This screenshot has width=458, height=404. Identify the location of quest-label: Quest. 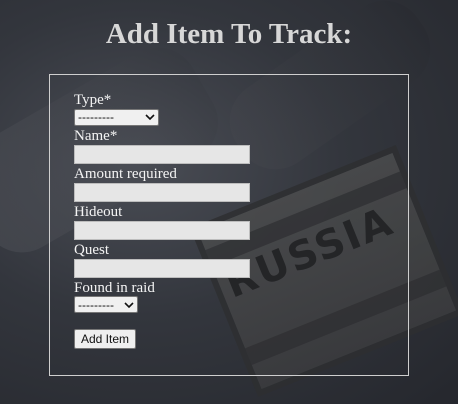
(91, 249).